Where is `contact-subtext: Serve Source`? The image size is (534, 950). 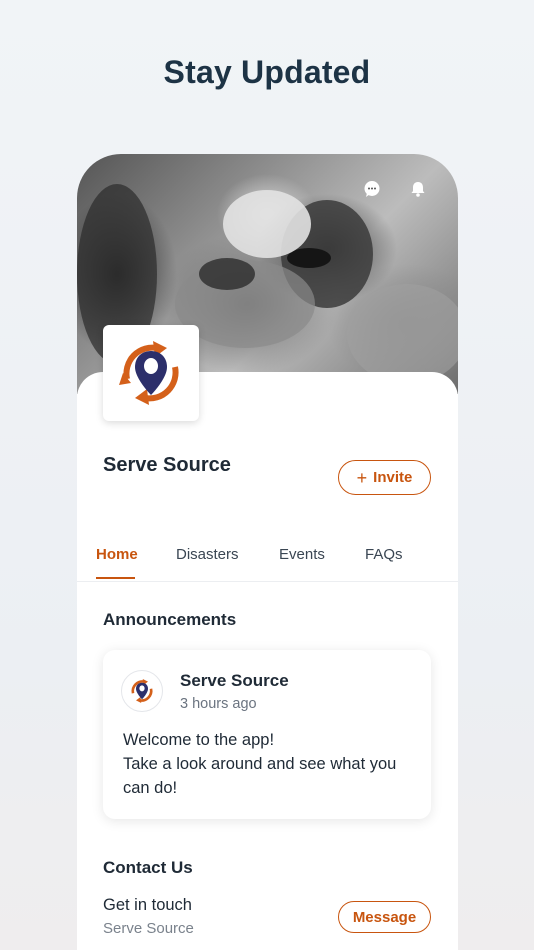 contact-subtext: Serve Source is located at coordinates (148, 928).